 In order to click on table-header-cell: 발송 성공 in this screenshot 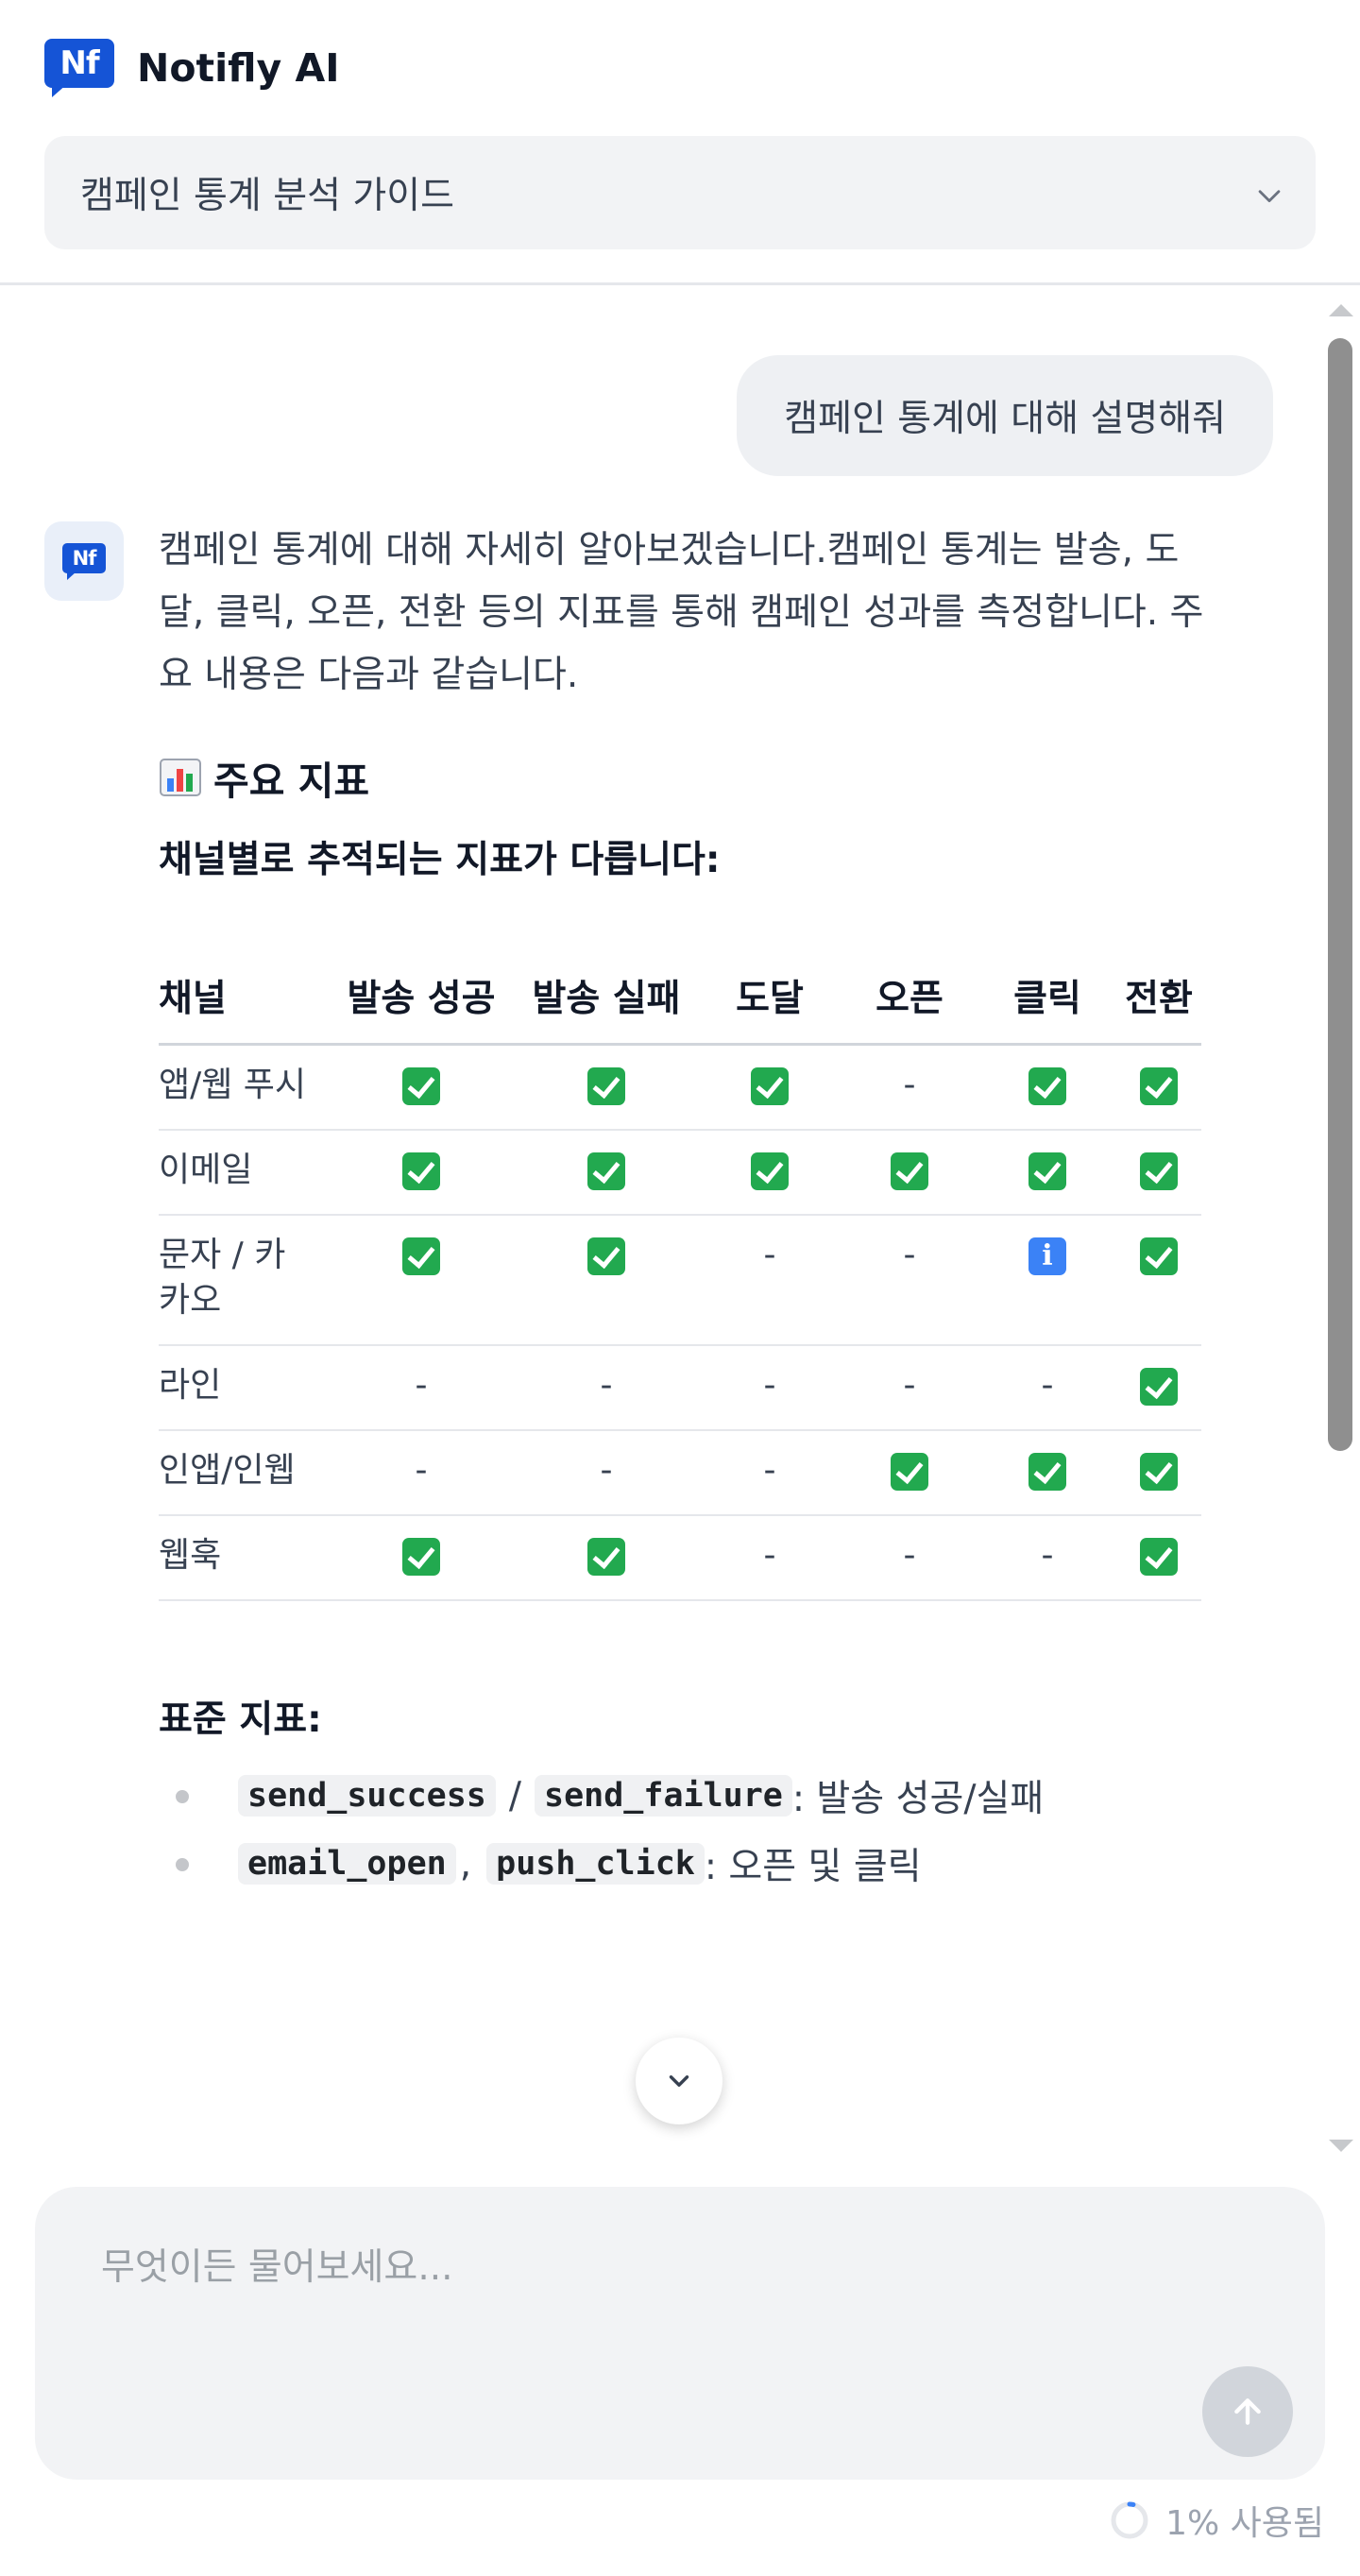, I will do `click(421, 1006)`.